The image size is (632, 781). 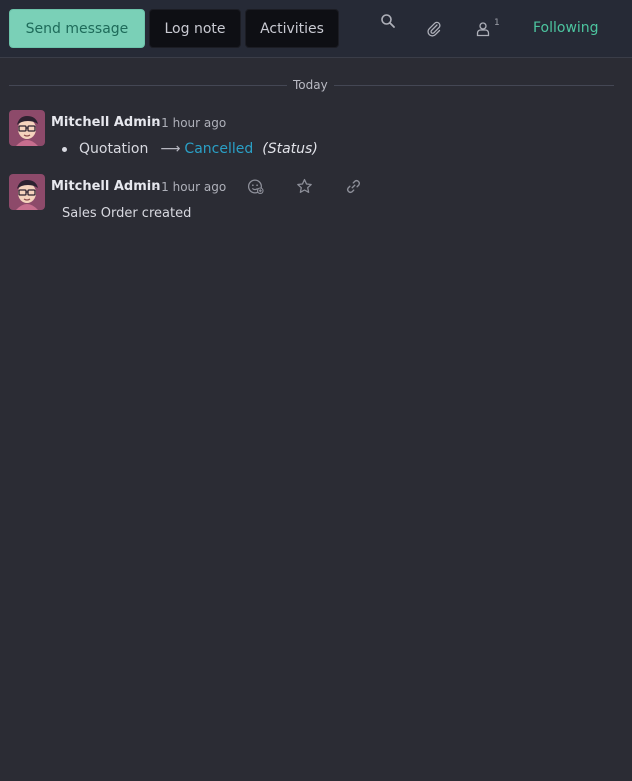 What do you see at coordinates (434, 29) in the screenshot?
I see `paperclip-icon` at bounding box center [434, 29].